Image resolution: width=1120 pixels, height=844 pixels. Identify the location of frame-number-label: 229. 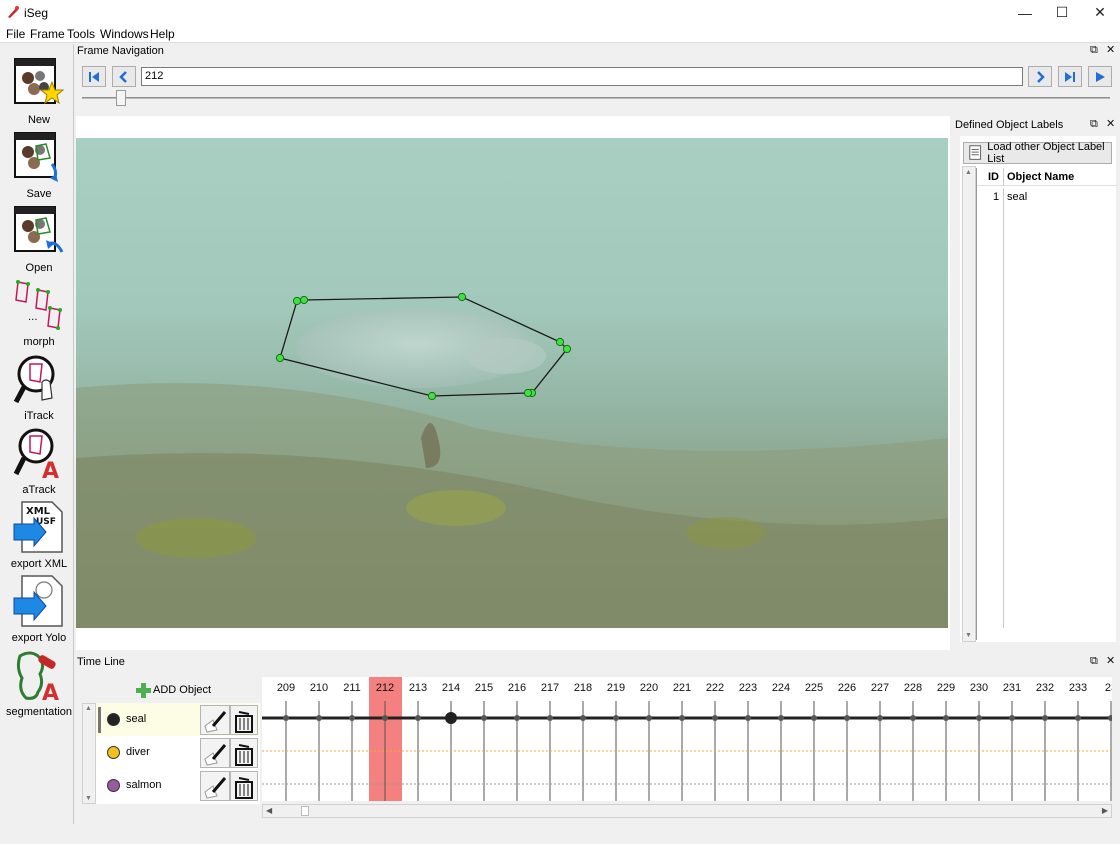
(946, 688).